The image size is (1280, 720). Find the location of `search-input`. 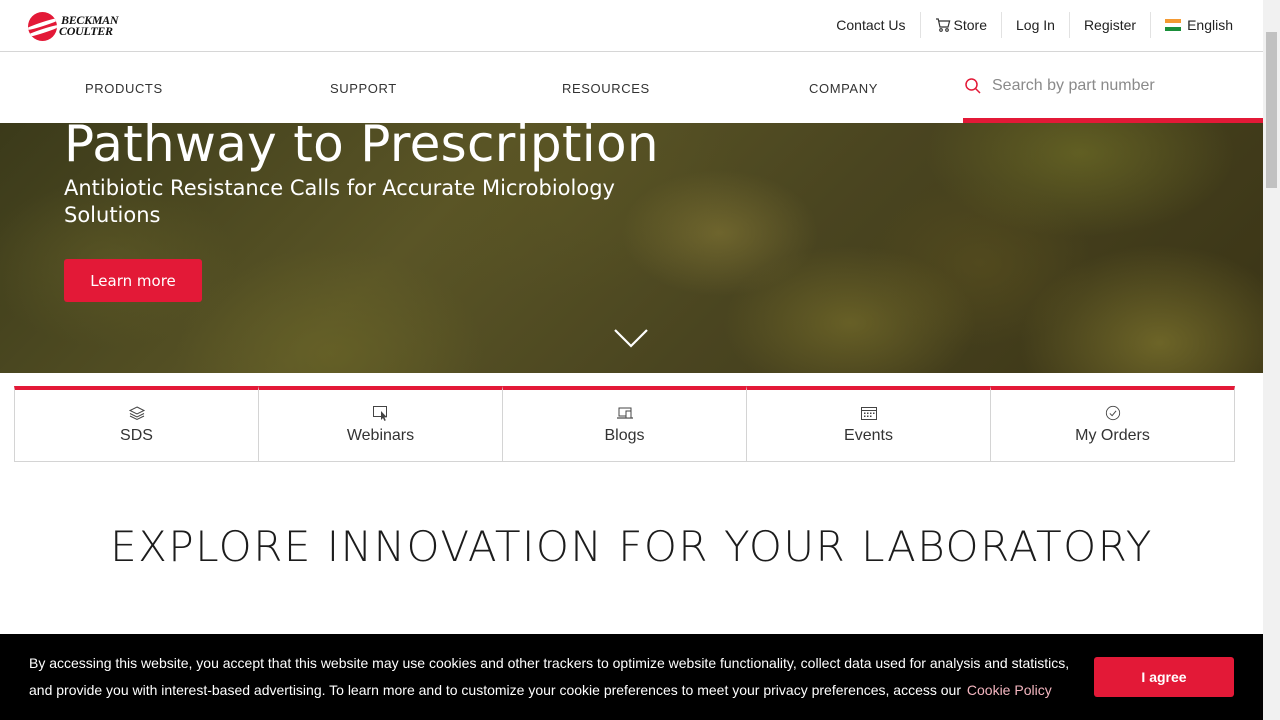

search-input is located at coordinates (1117, 85).